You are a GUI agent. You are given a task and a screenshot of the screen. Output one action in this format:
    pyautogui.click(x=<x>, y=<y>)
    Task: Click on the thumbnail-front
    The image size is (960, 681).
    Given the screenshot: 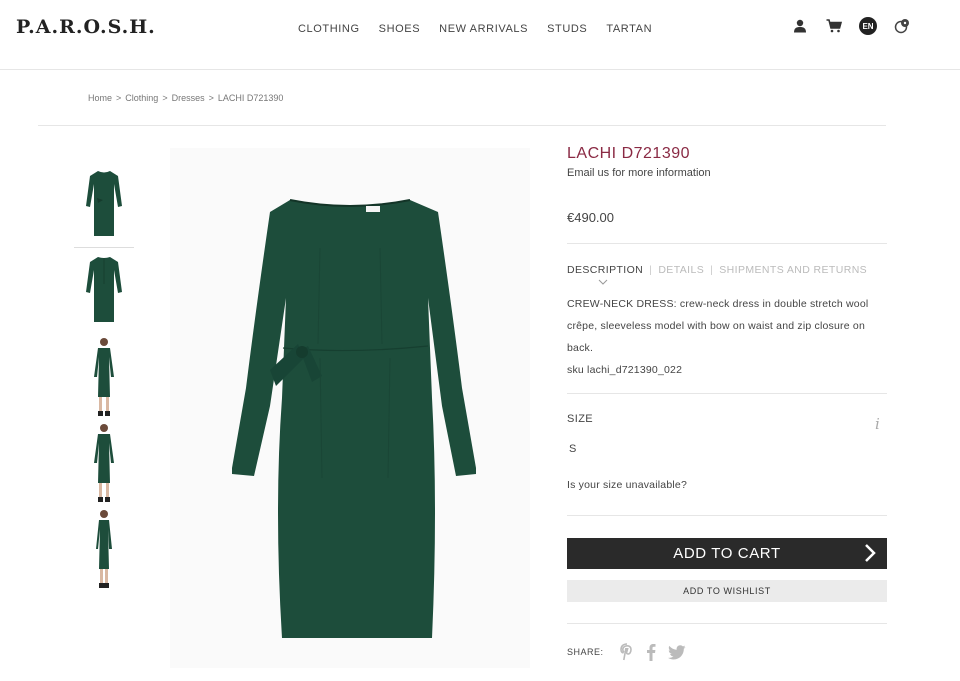 What is the action you would take?
    pyautogui.click(x=104, y=205)
    